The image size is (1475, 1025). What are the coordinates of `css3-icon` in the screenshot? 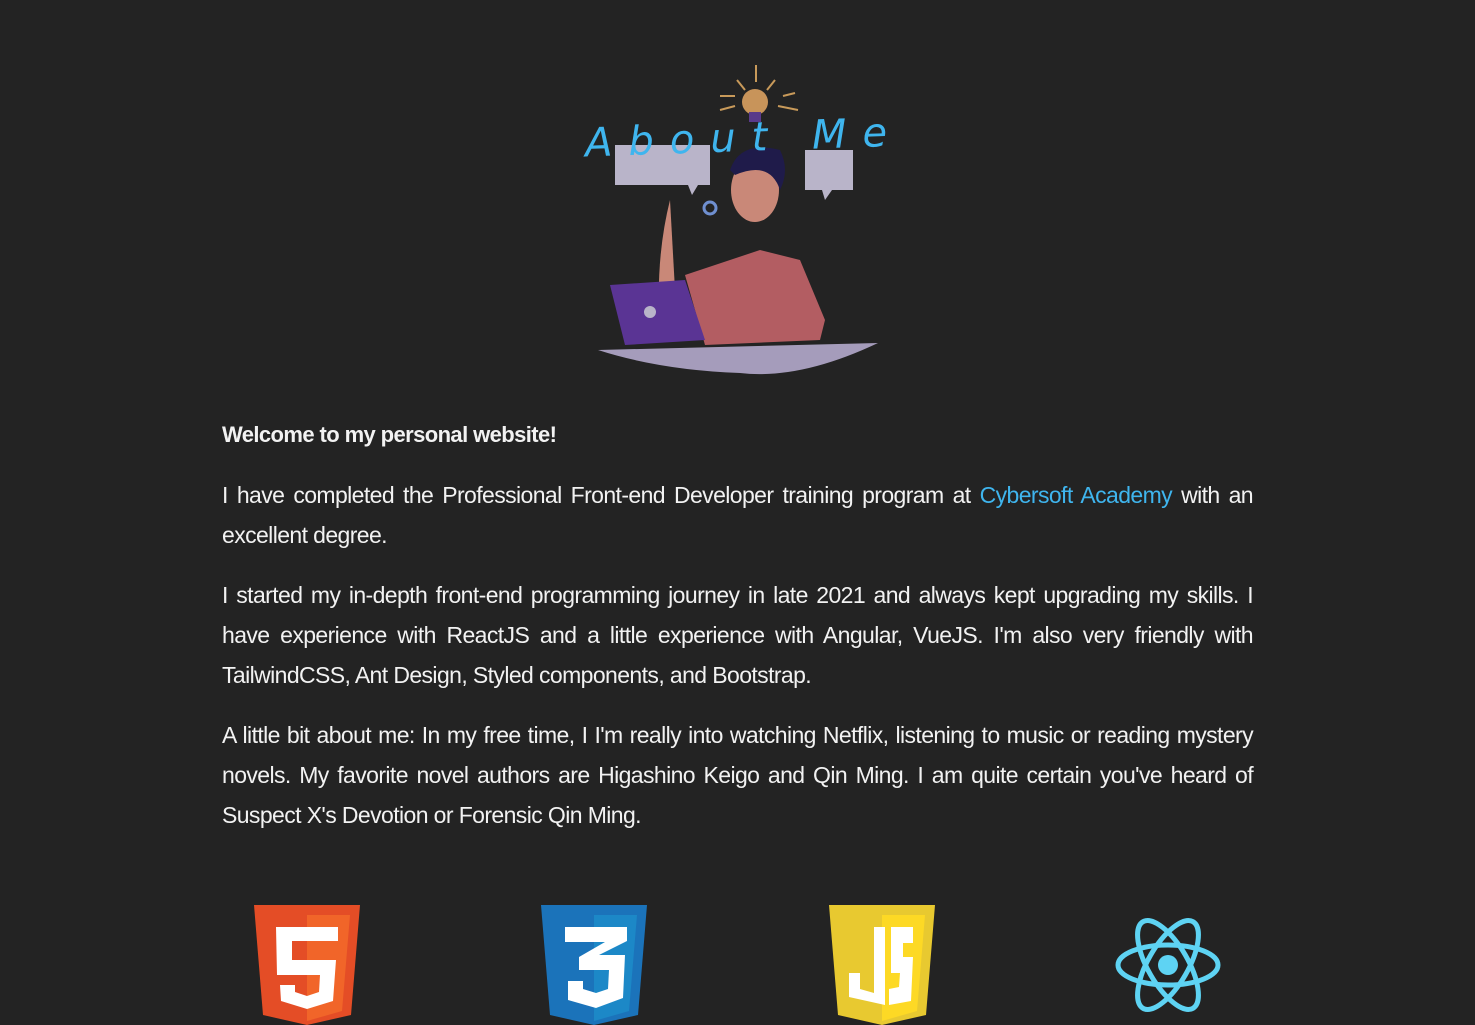 It's located at (594, 965).